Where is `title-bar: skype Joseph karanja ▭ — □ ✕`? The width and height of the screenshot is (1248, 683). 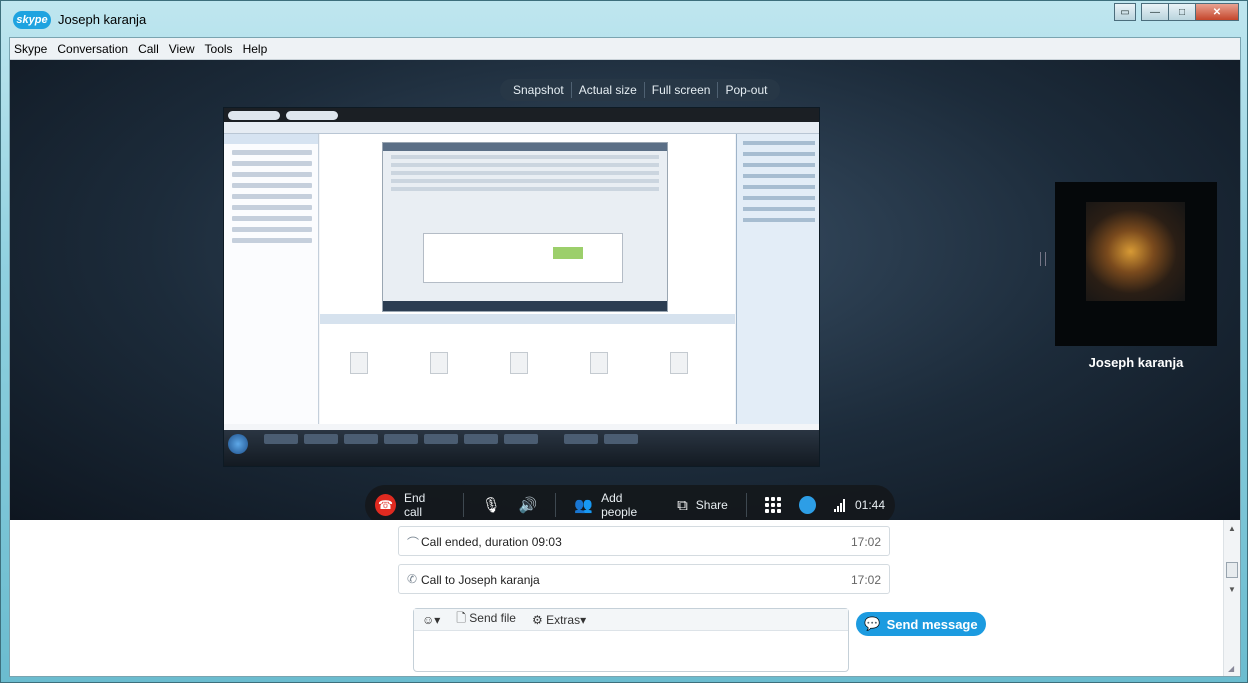
title-bar: skype Joseph karanja ▭ — □ ✕ is located at coordinates (624, 19).